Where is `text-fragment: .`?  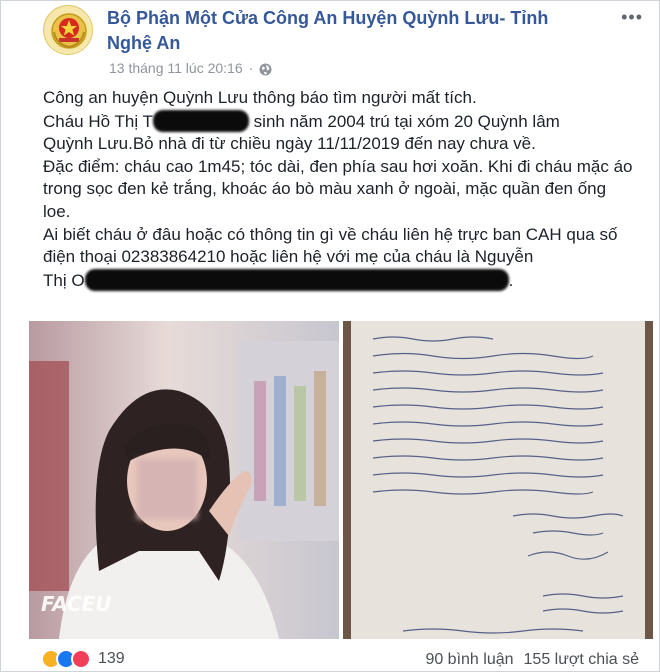 text-fragment: . is located at coordinates (511, 280).